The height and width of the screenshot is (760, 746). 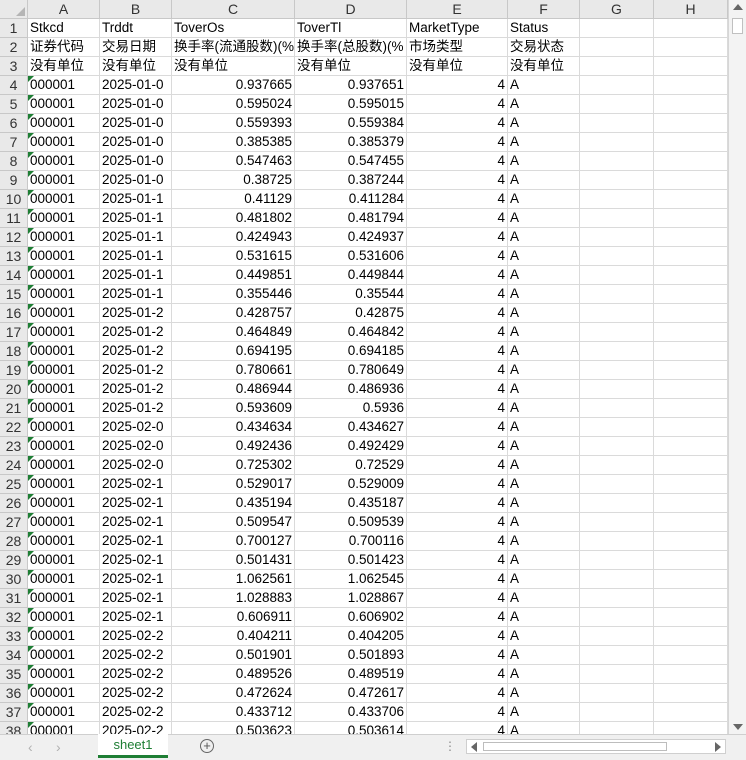 What do you see at coordinates (14, 47) in the screenshot?
I see `row-header: 2` at bounding box center [14, 47].